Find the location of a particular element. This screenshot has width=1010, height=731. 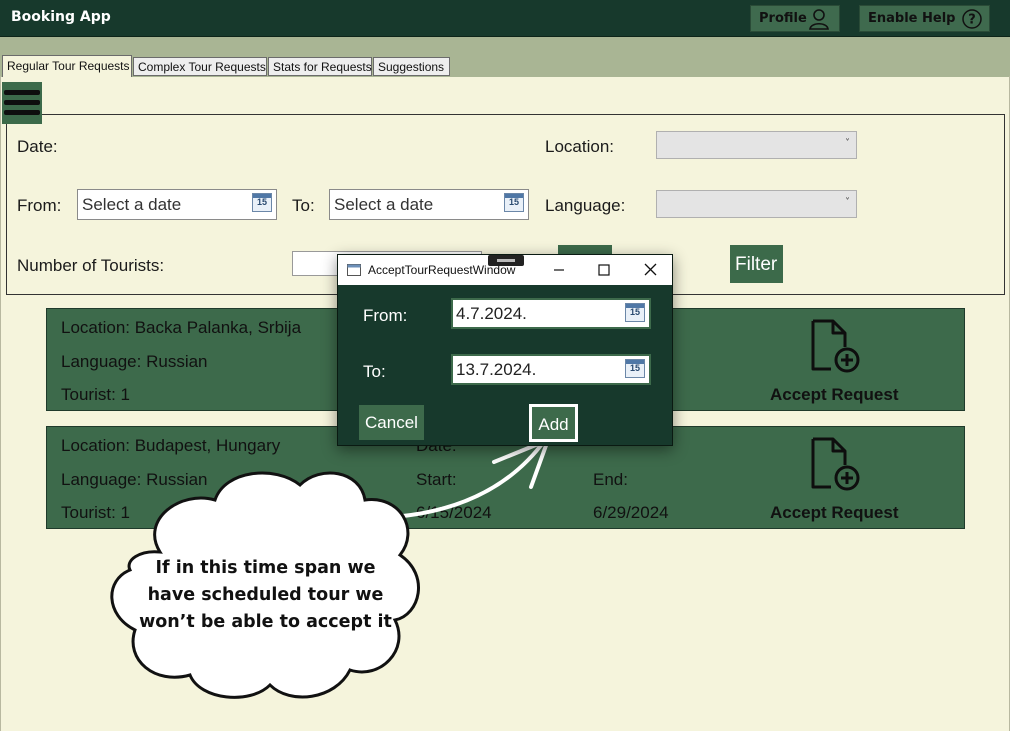

dialog-from-date: 4.7.2024. is located at coordinates (551, 313).